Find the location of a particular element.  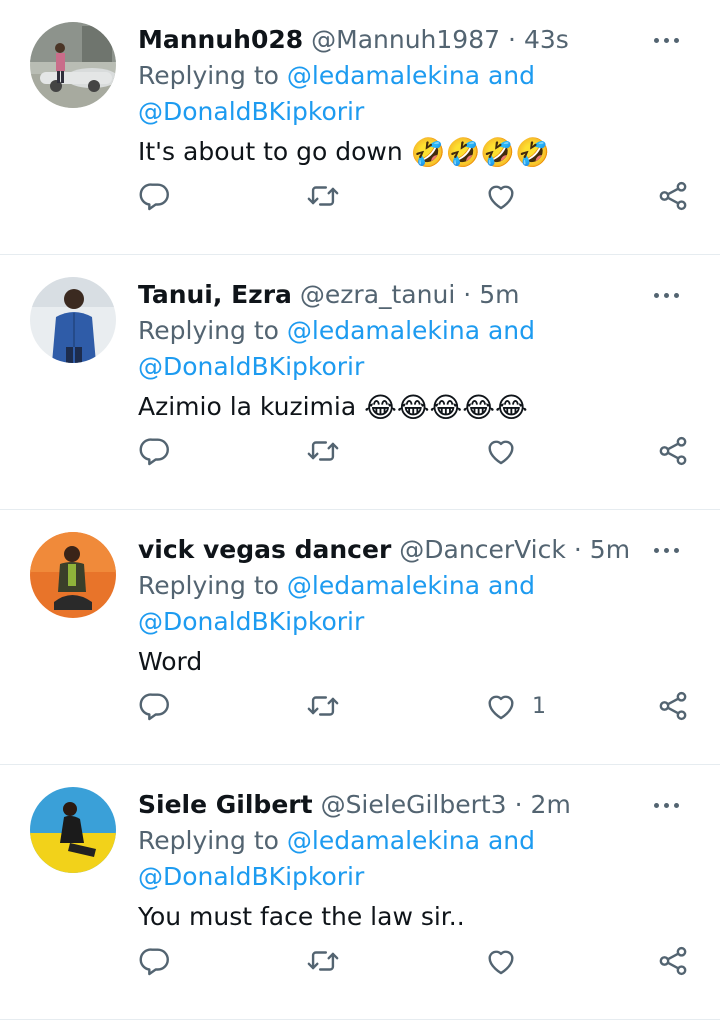

tweet-text: Azimio la kuzimia 😂😂😂😂😂 is located at coordinates (417, 407).